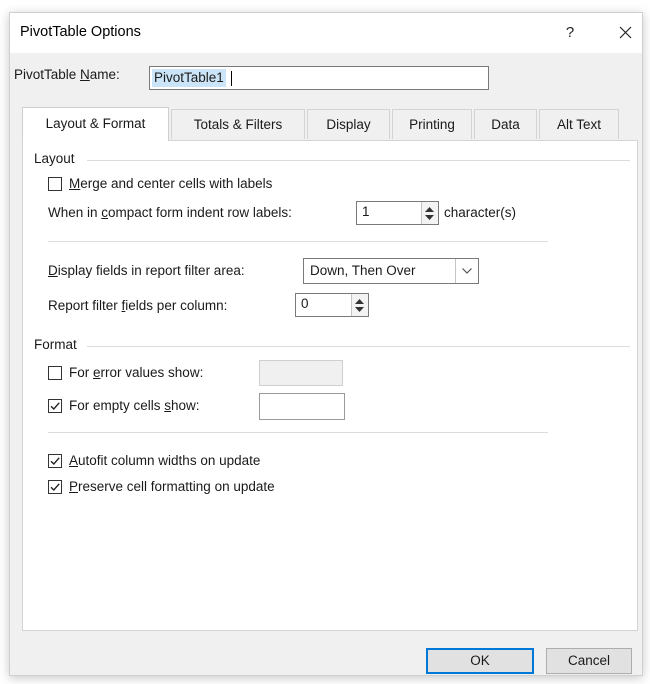  I want to click on indent-value: 1, so click(366, 211).